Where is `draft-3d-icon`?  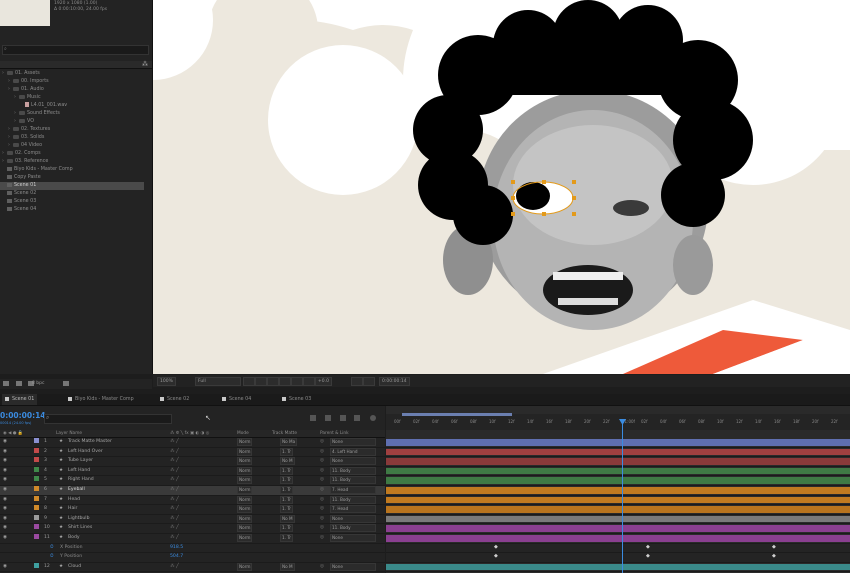 draft-3d-icon is located at coordinates (328, 418).